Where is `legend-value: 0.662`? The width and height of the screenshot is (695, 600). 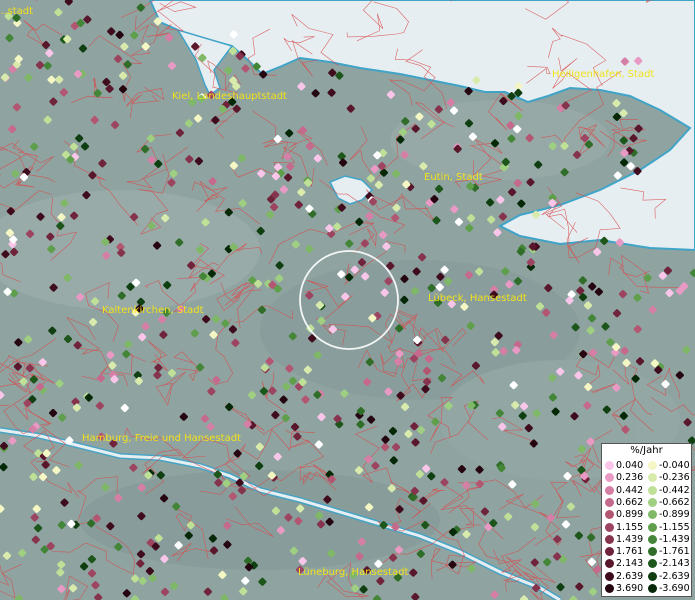
legend-value: 0.662 is located at coordinates (630, 502).